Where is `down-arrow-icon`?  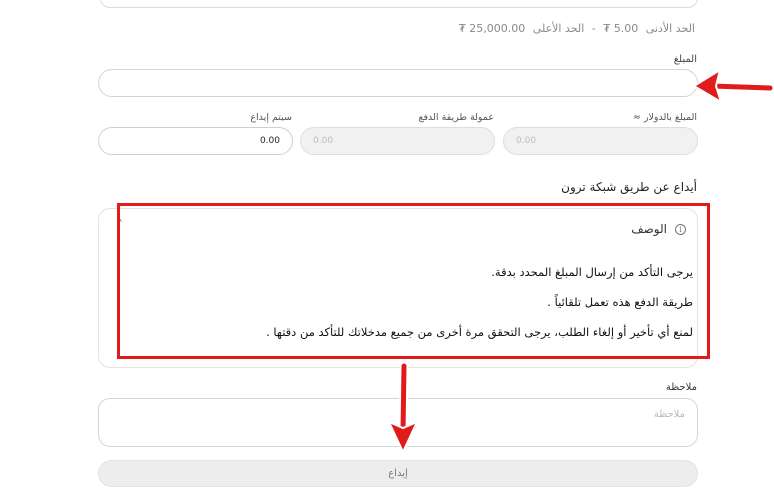 down-arrow-icon is located at coordinates (403, 399).